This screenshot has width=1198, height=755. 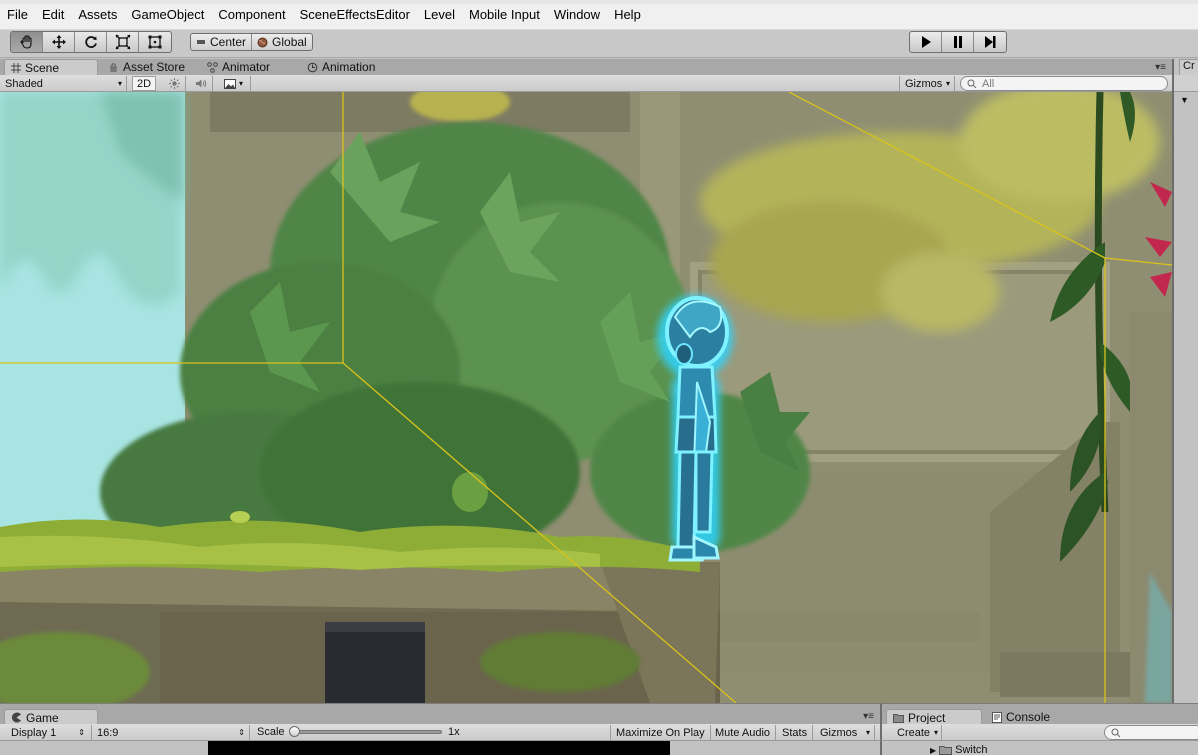 I want to click on tab-asset-store: Asset Store, so click(x=146, y=67).